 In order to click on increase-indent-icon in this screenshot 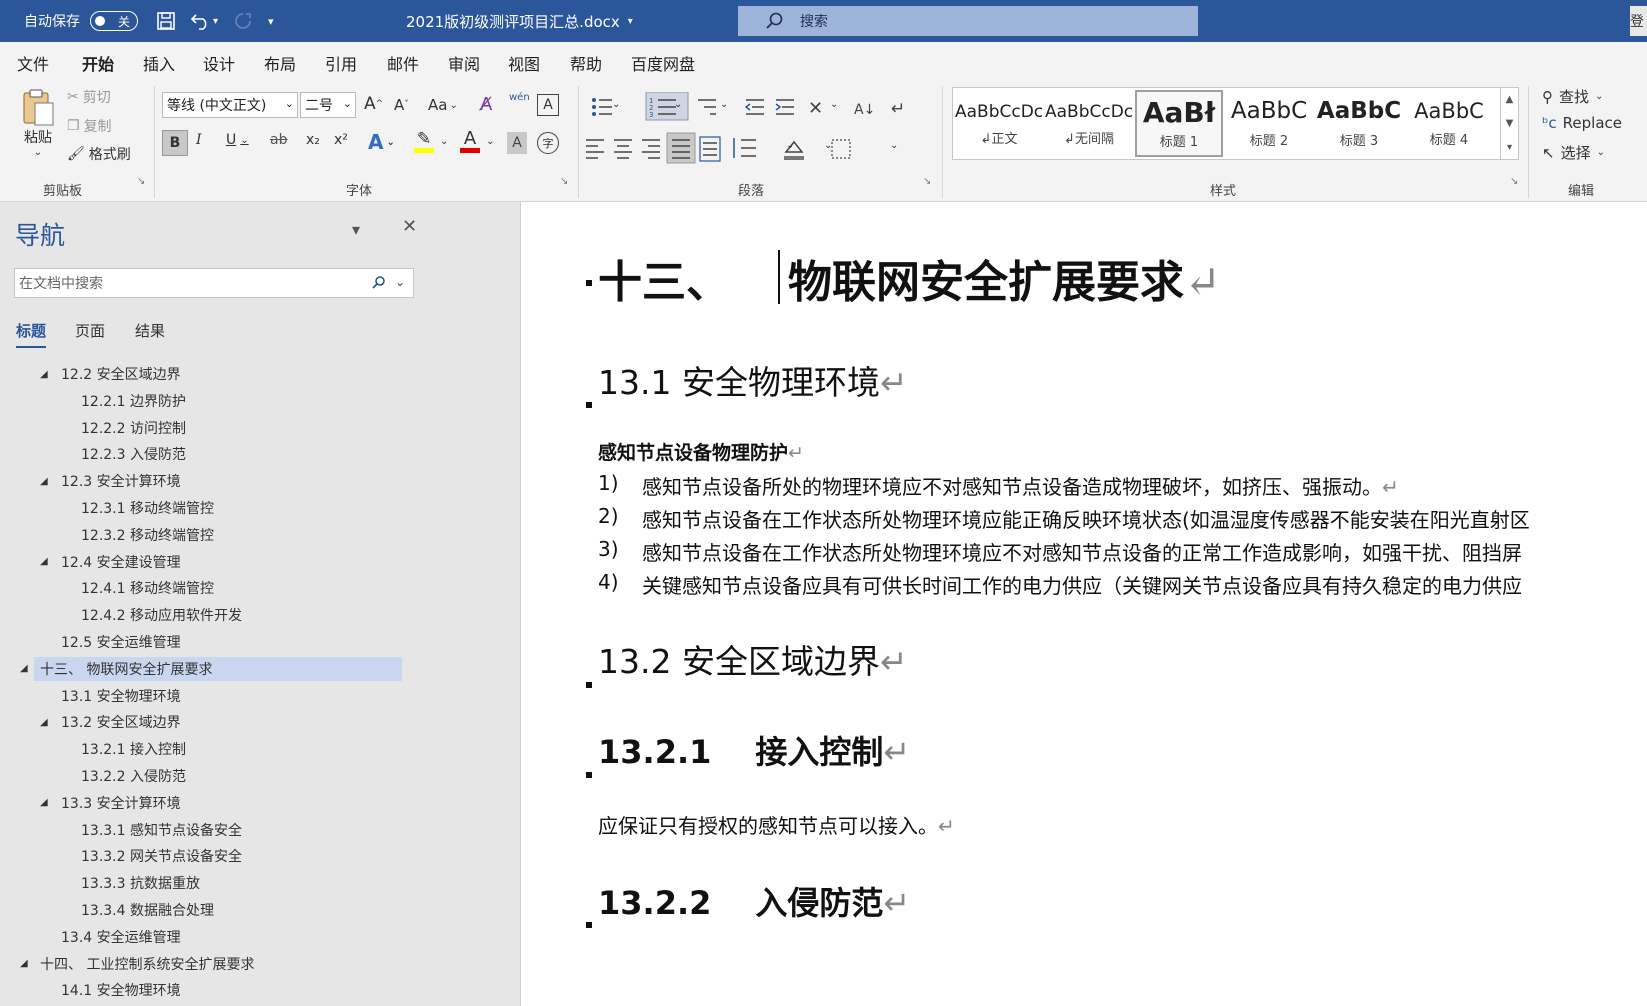, I will do `click(784, 107)`.